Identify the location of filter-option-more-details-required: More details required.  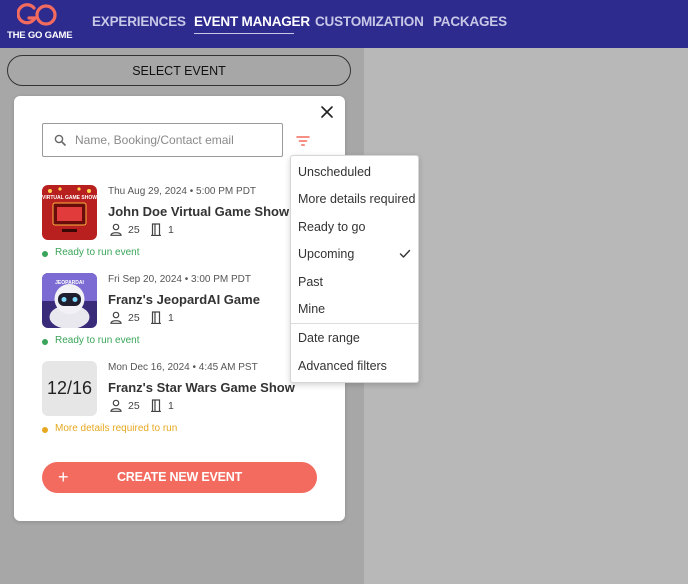
(354, 199).